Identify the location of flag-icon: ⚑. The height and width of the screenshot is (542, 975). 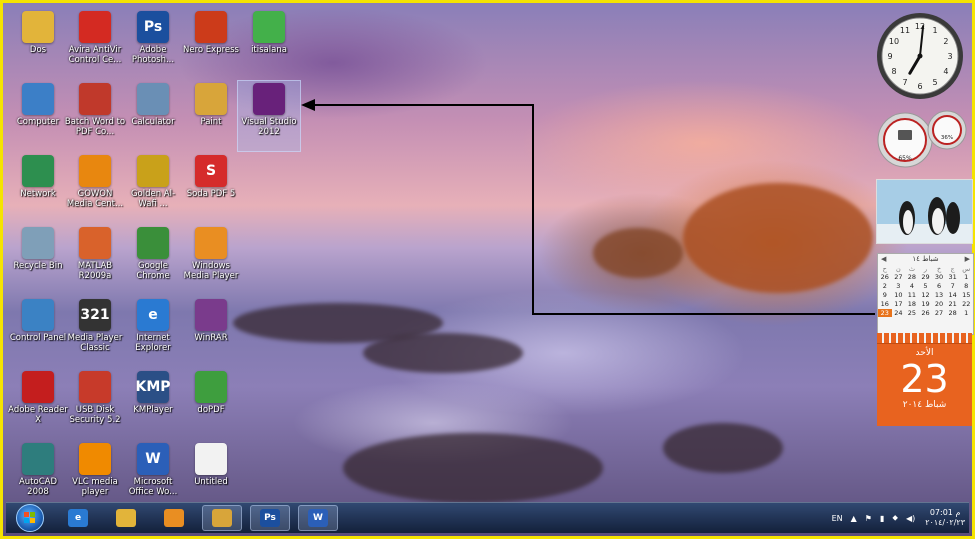
(868, 518).